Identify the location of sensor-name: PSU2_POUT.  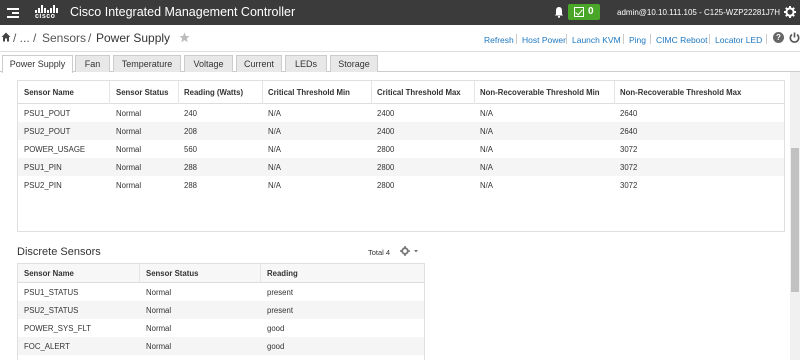
(47, 131).